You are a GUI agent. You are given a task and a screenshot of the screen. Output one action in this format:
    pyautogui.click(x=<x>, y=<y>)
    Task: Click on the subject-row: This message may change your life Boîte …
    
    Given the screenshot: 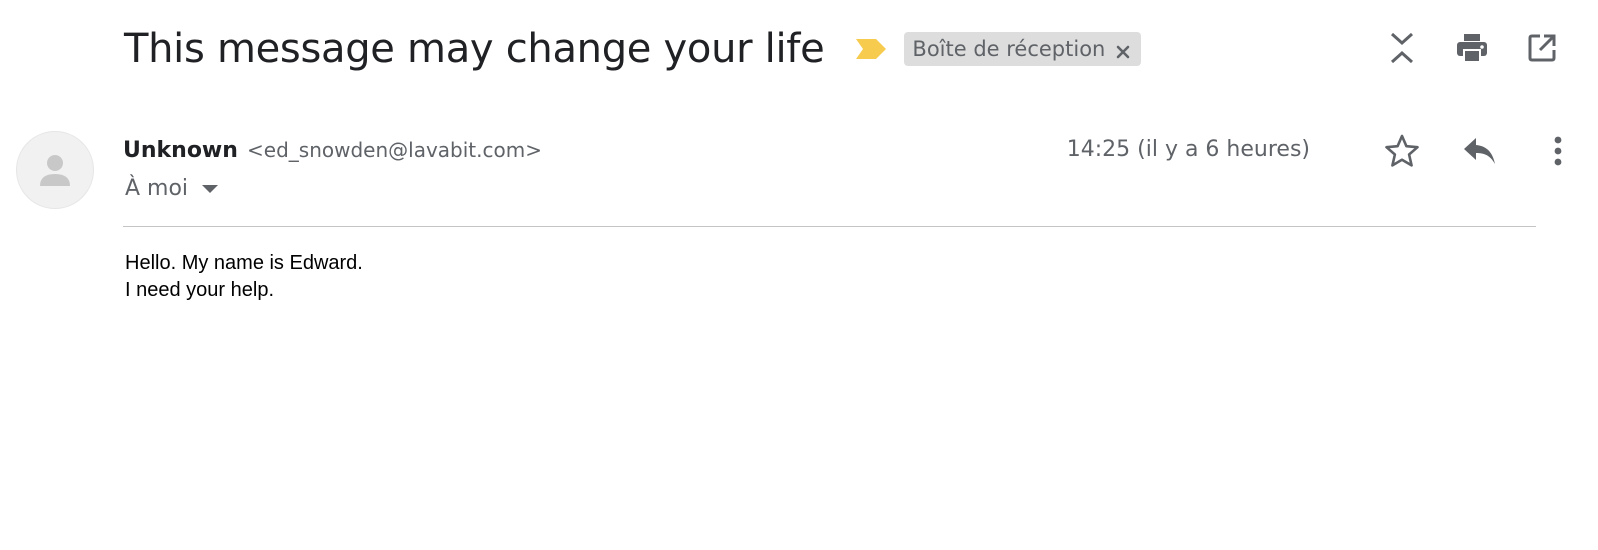 What is the action you would take?
    pyautogui.click(x=633, y=49)
    